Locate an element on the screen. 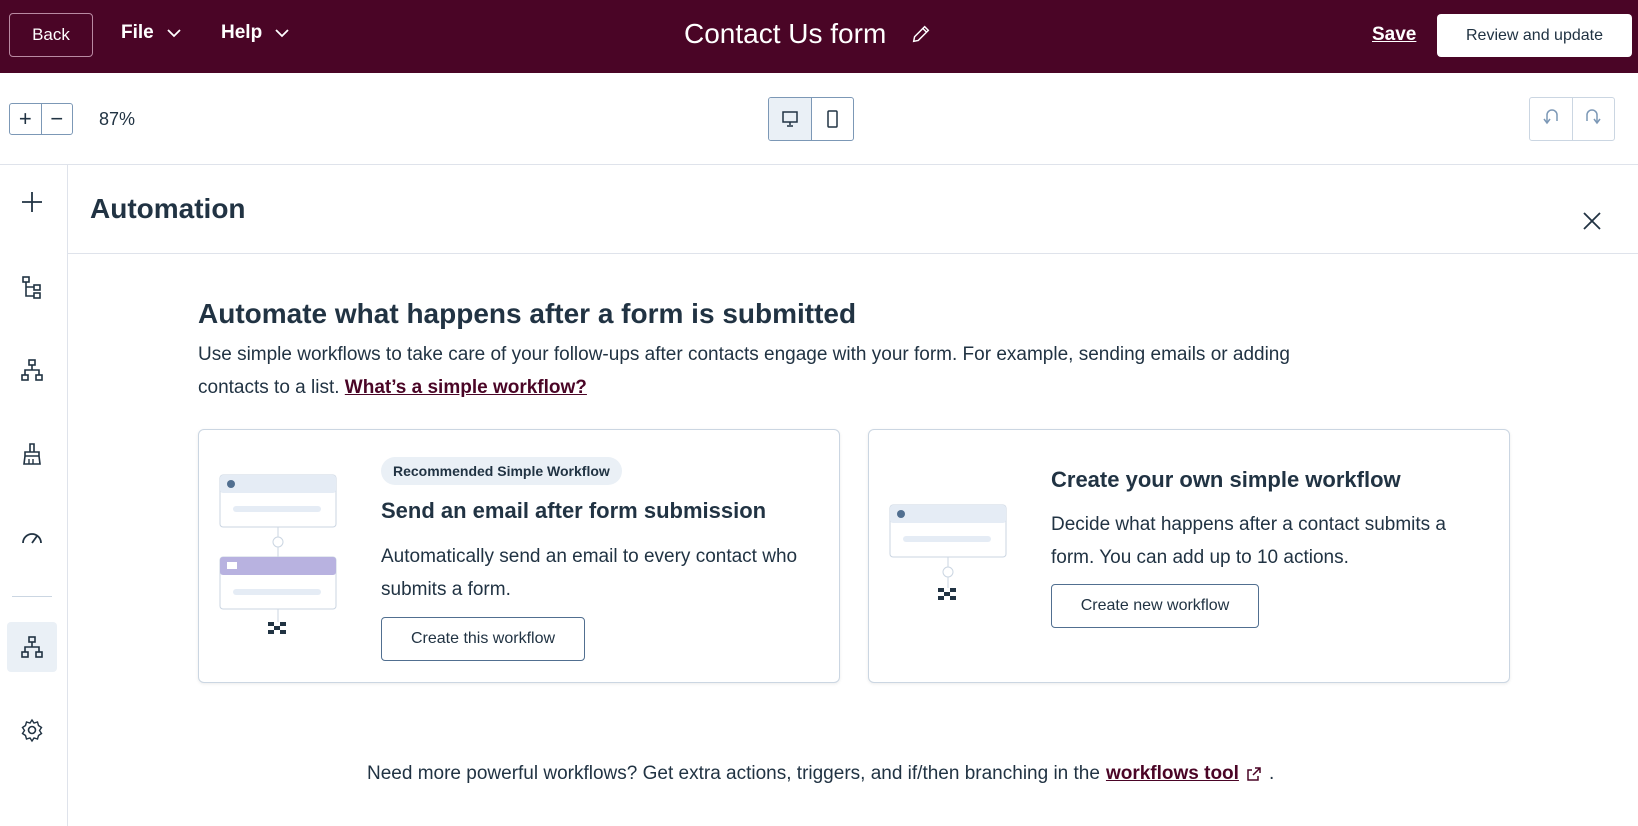  speedometer-icon is located at coordinates (32, 538).